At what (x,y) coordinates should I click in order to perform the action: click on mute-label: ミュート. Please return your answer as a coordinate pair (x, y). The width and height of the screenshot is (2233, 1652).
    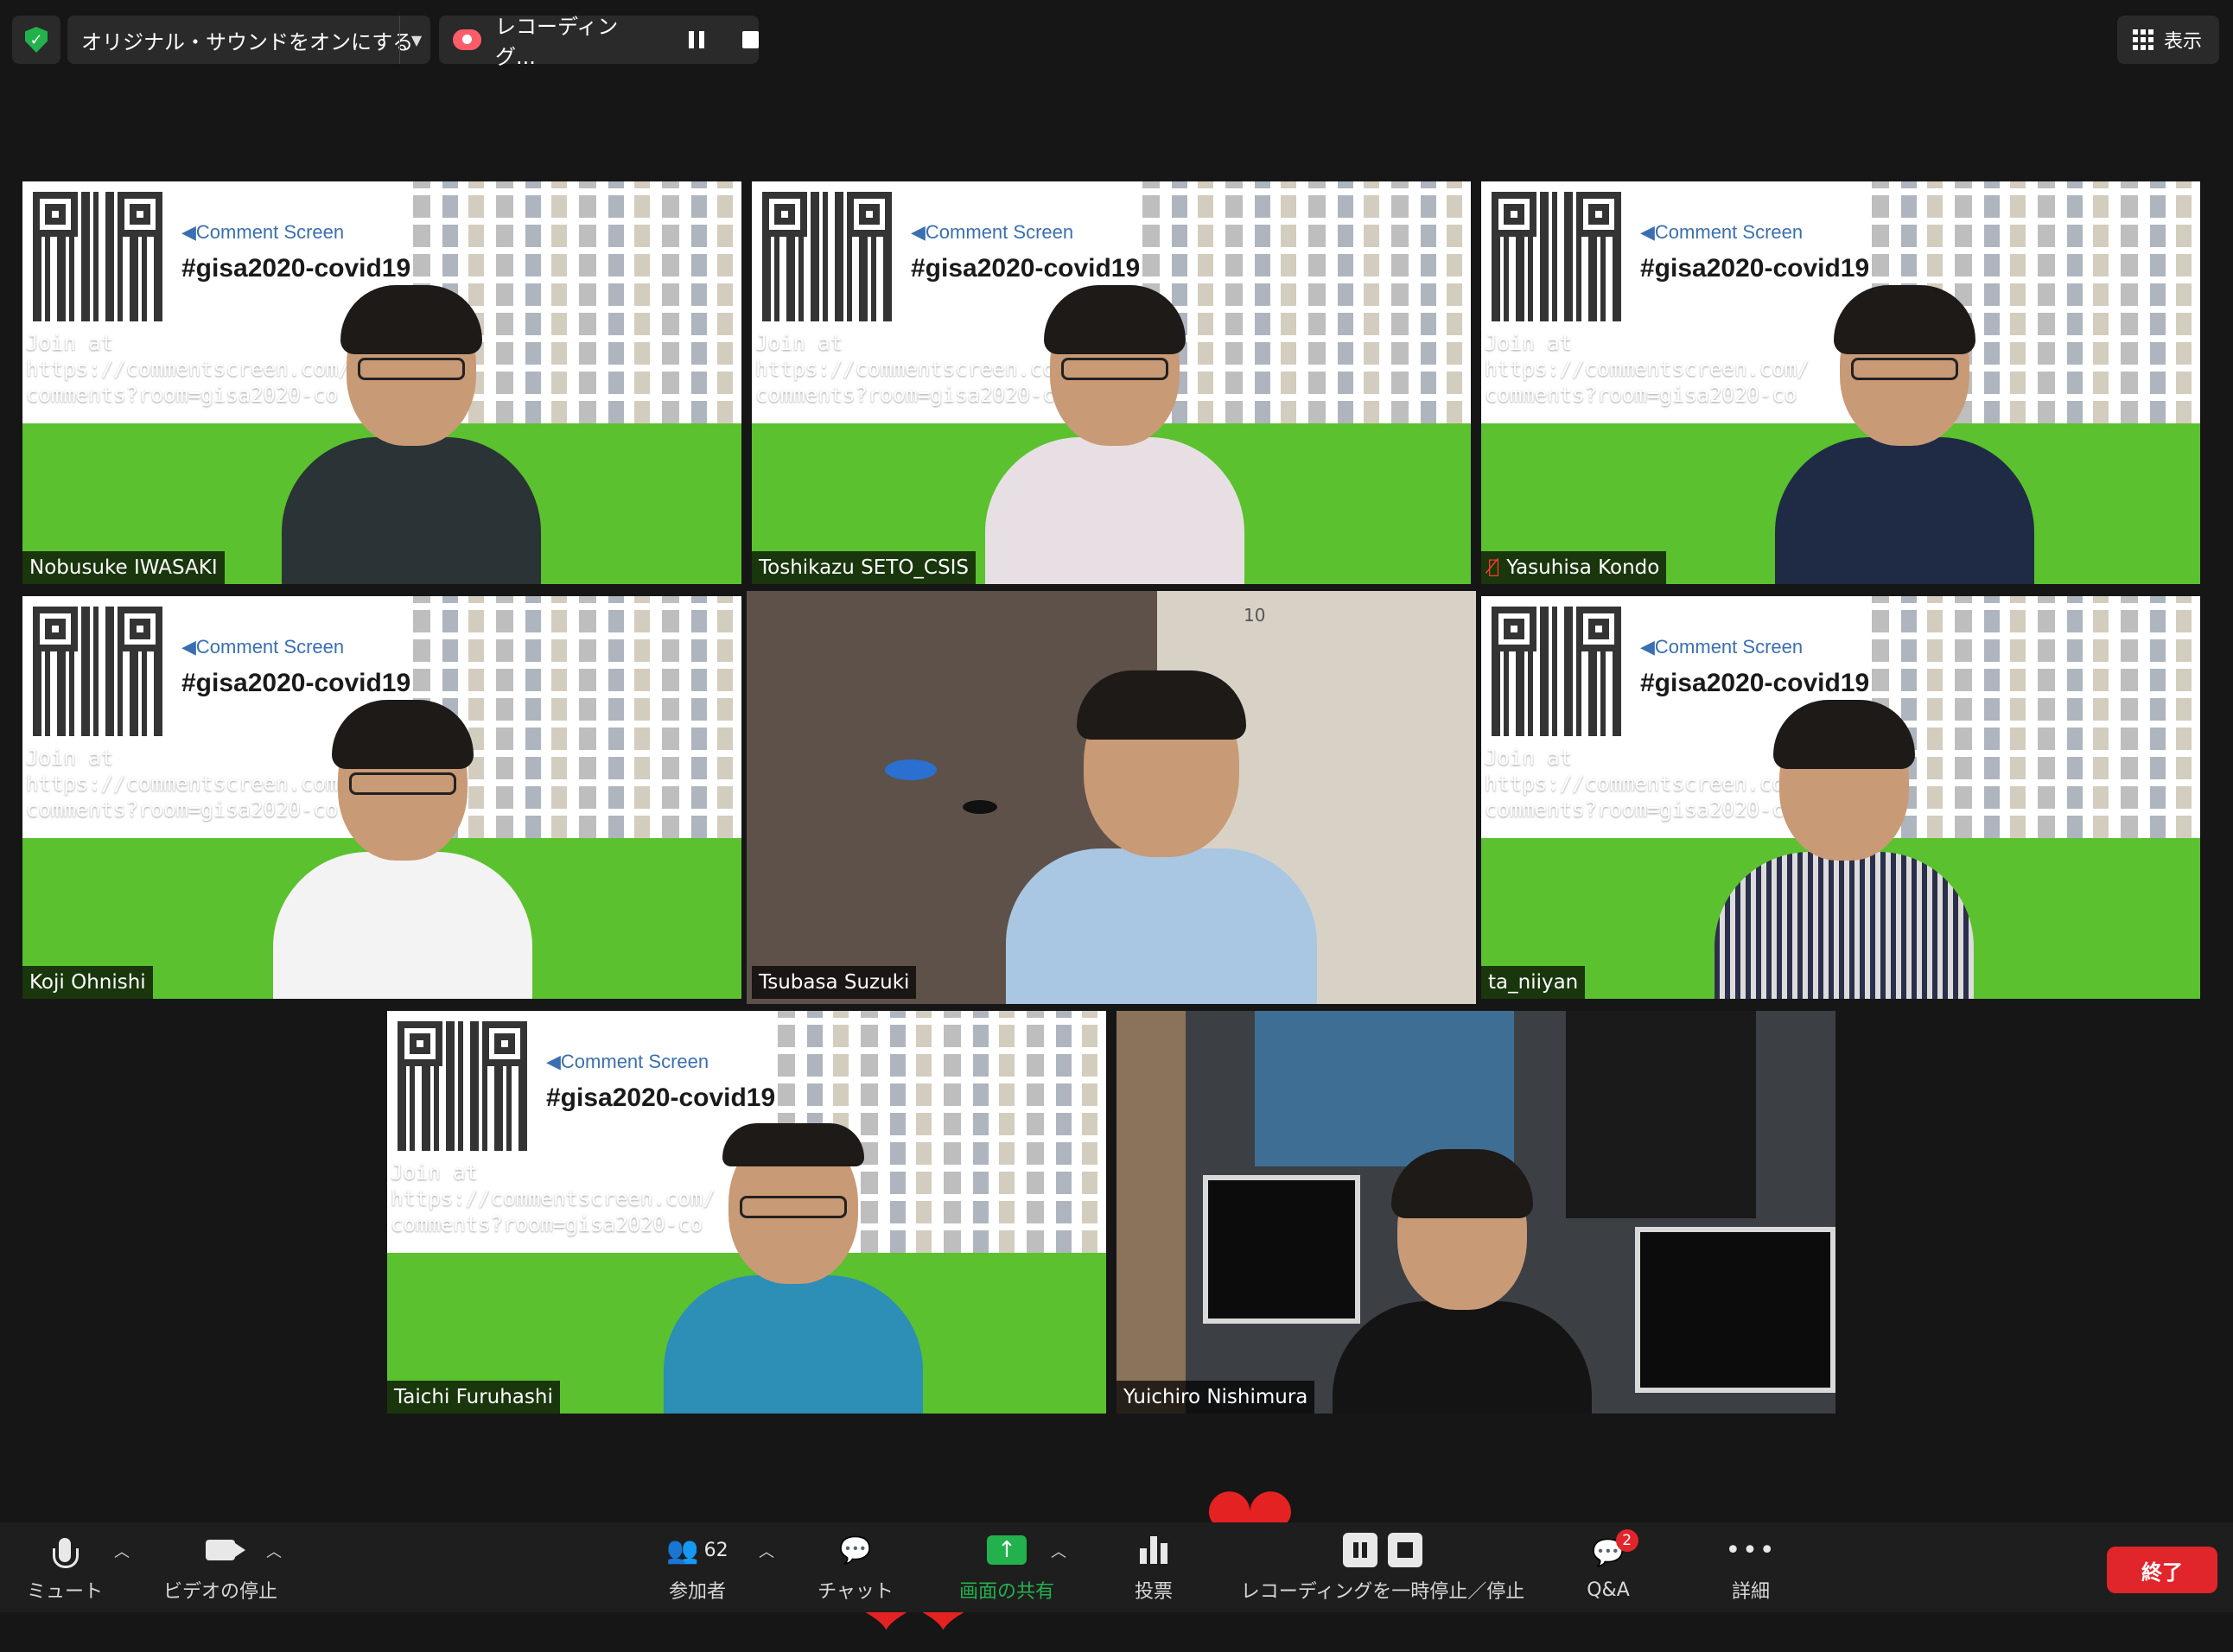
    Looking at the image, I should click on (64, 1592).